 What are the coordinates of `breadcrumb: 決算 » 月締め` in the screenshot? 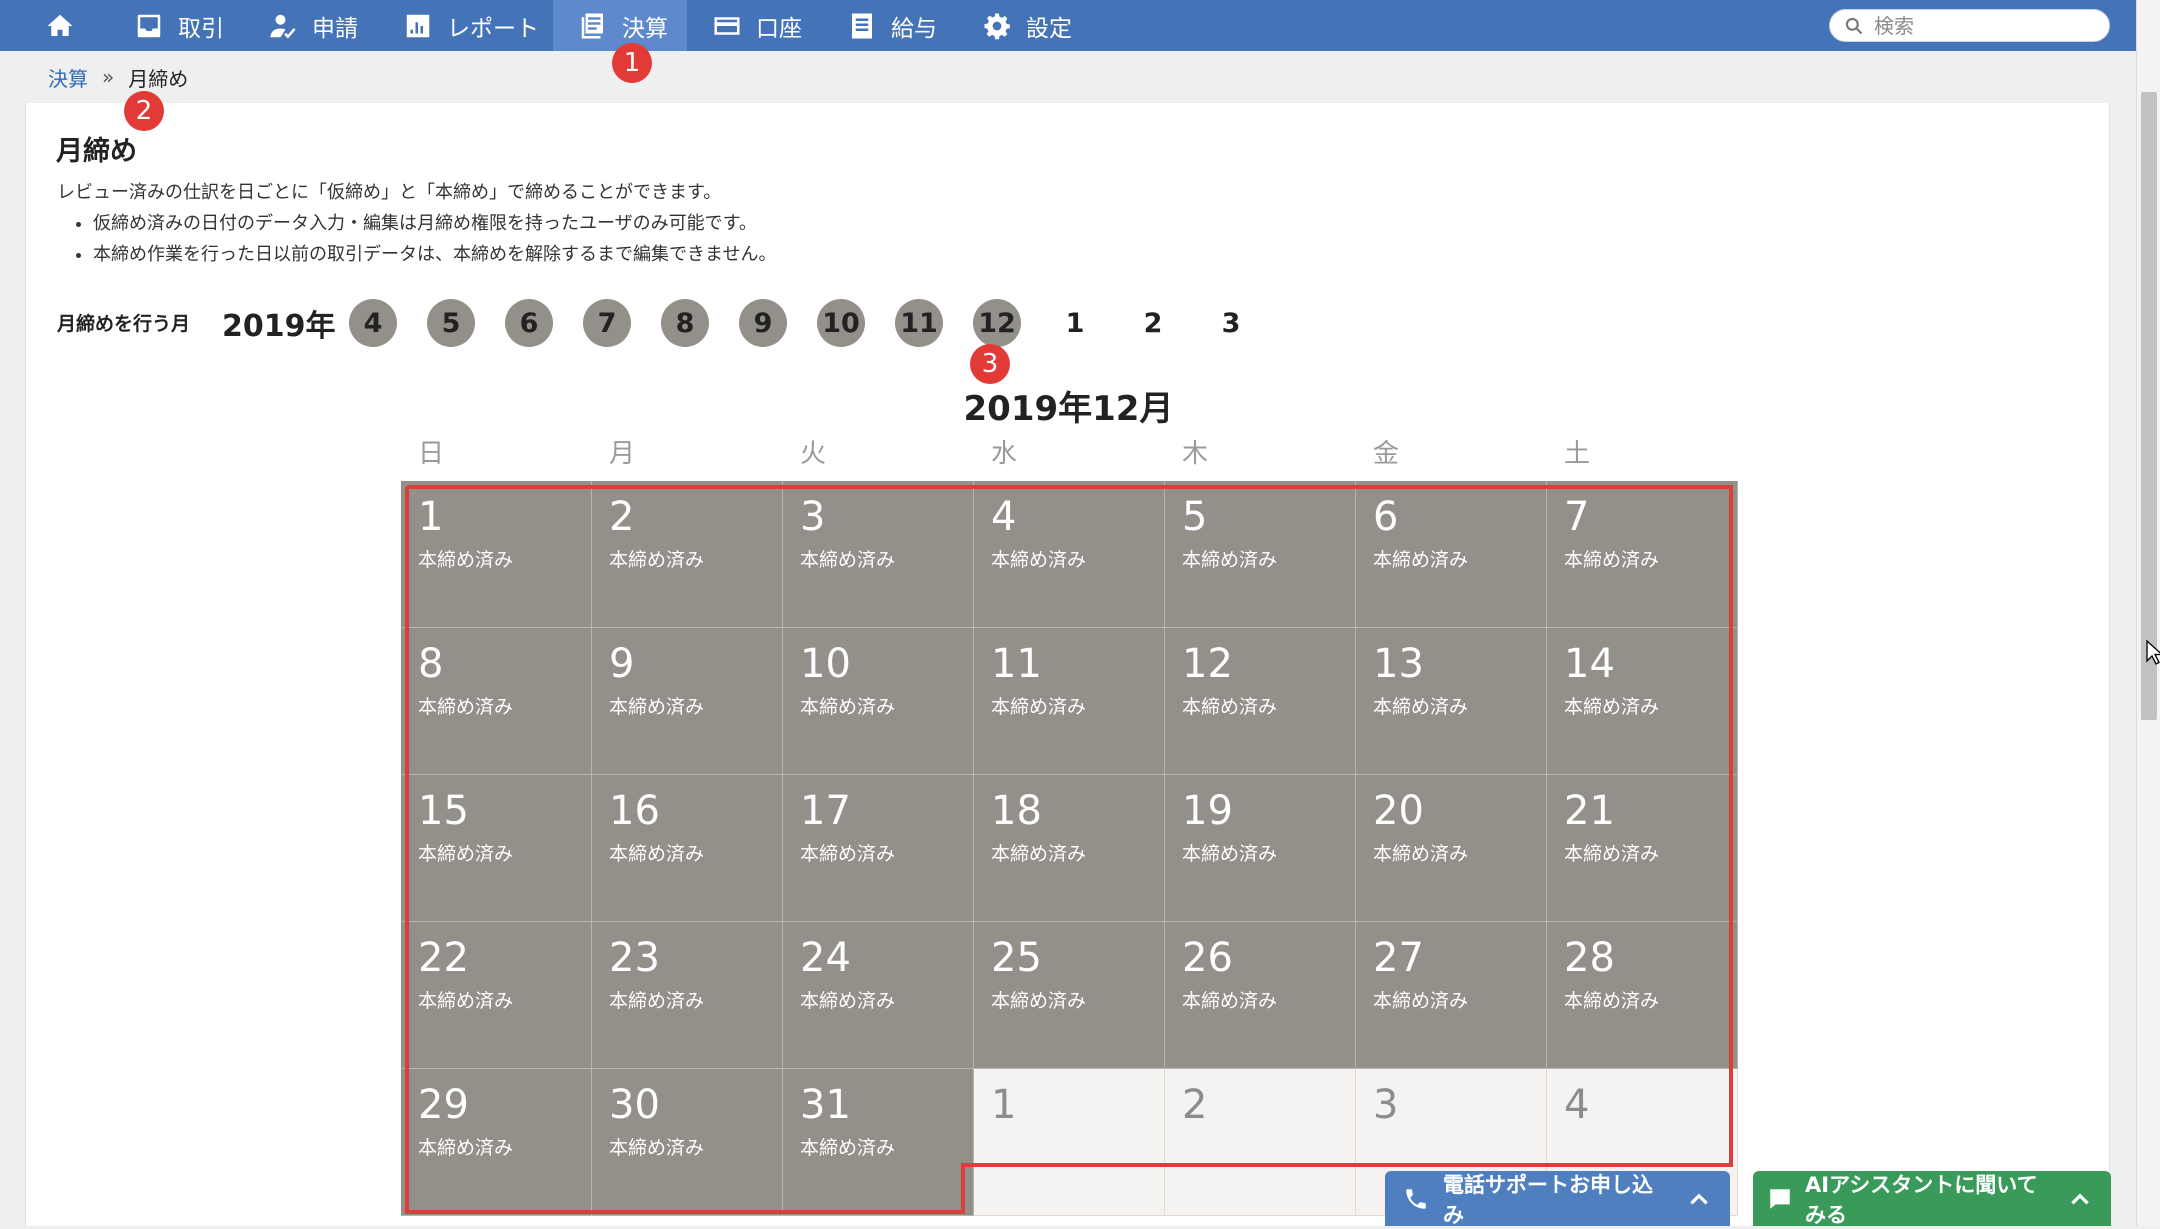 It's located at (1067, 77).